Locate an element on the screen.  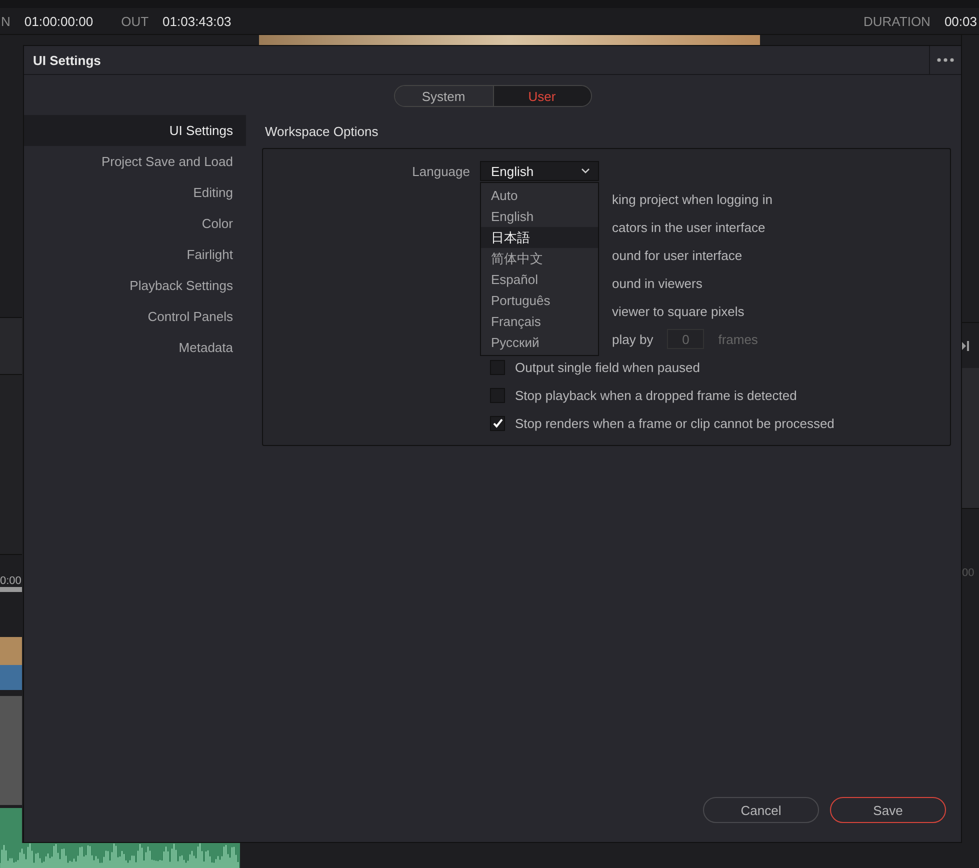
sidebar-item: Metadata is located at coordinates (135, 347).